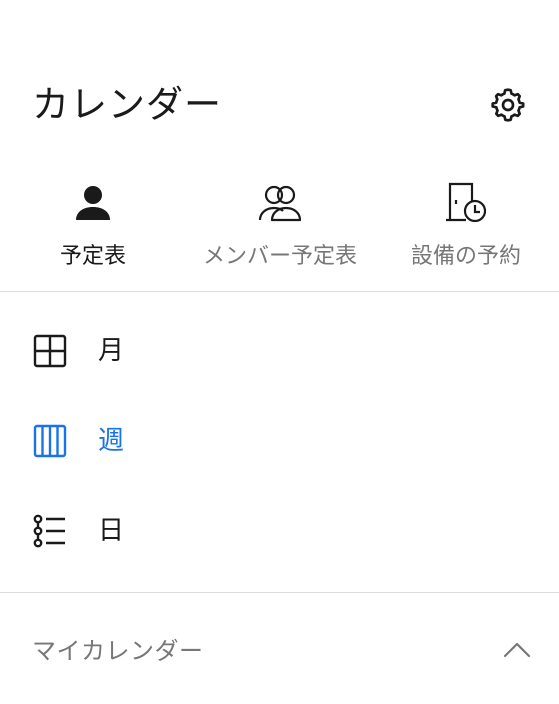 This screenshot has height=704, width=559. I want to click on settings-button, so click(508, 105).